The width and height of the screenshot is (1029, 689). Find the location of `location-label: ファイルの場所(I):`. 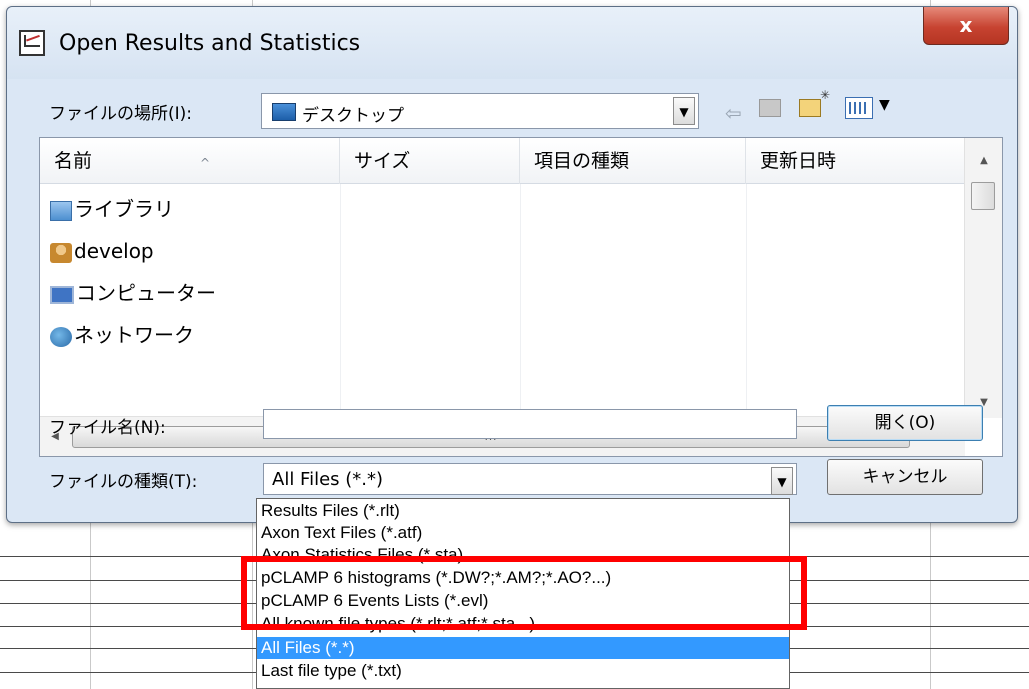

location-label: ファイルの場所(I): is located at coordinates (121, 114).